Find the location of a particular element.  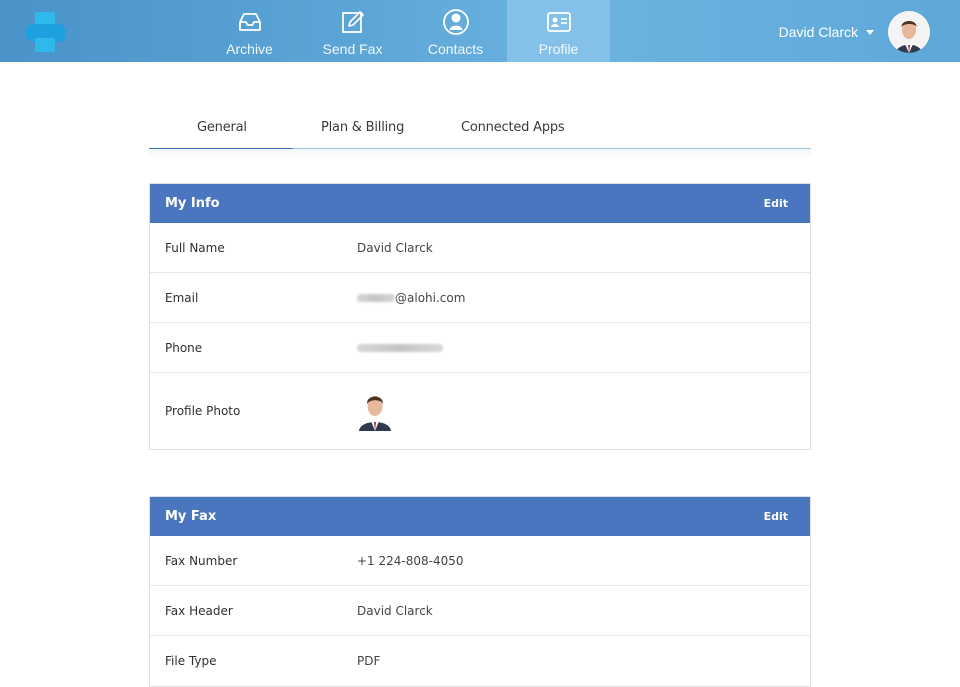

nav-profile: Profile is located at coordinates (558, 31).